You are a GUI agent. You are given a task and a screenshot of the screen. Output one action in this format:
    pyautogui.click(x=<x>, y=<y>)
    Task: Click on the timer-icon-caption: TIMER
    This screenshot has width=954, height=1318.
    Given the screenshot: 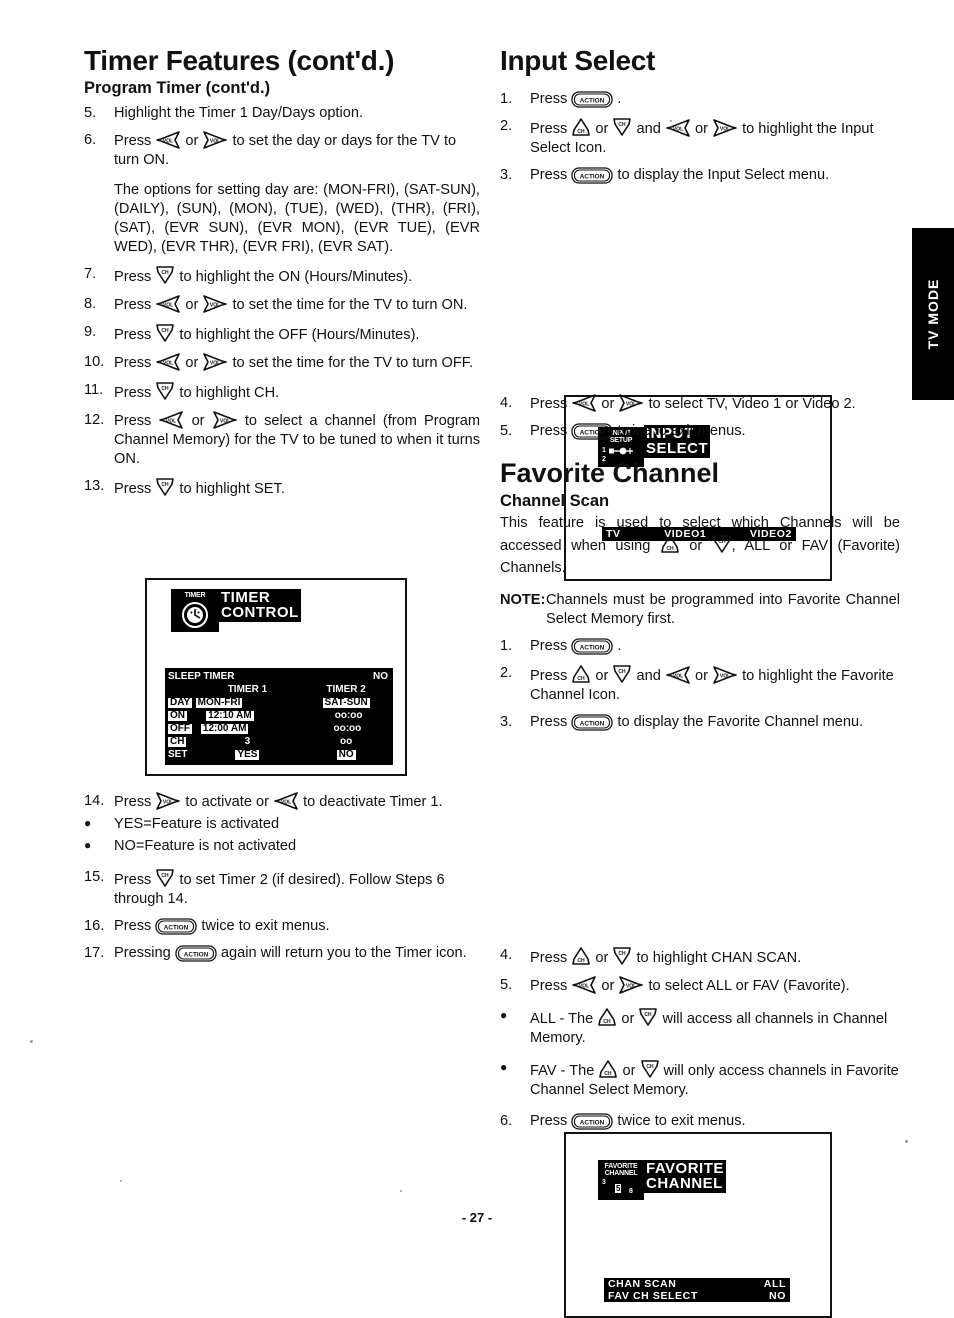 What is the action you would take?
    pyautogui.click(x=195, y=595)
    